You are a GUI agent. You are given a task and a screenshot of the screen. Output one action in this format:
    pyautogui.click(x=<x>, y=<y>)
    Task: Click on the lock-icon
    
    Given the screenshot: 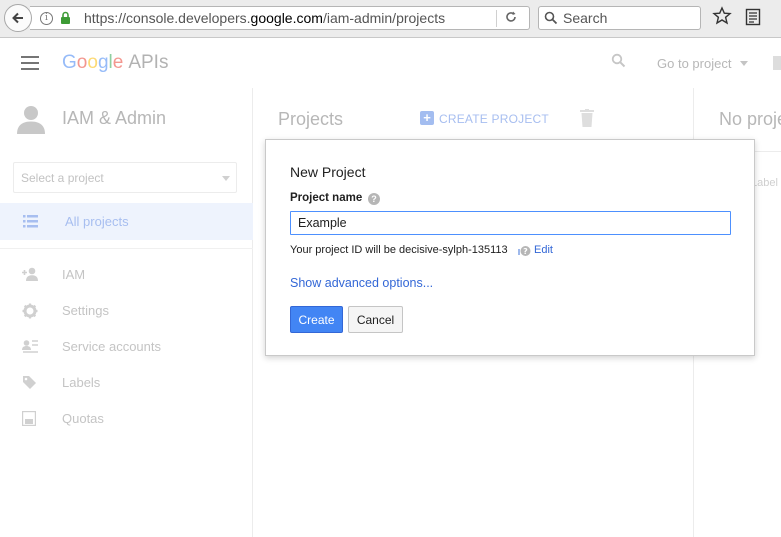 What is the action you would take?
    pyautogui.click(x=65, y=20)
    